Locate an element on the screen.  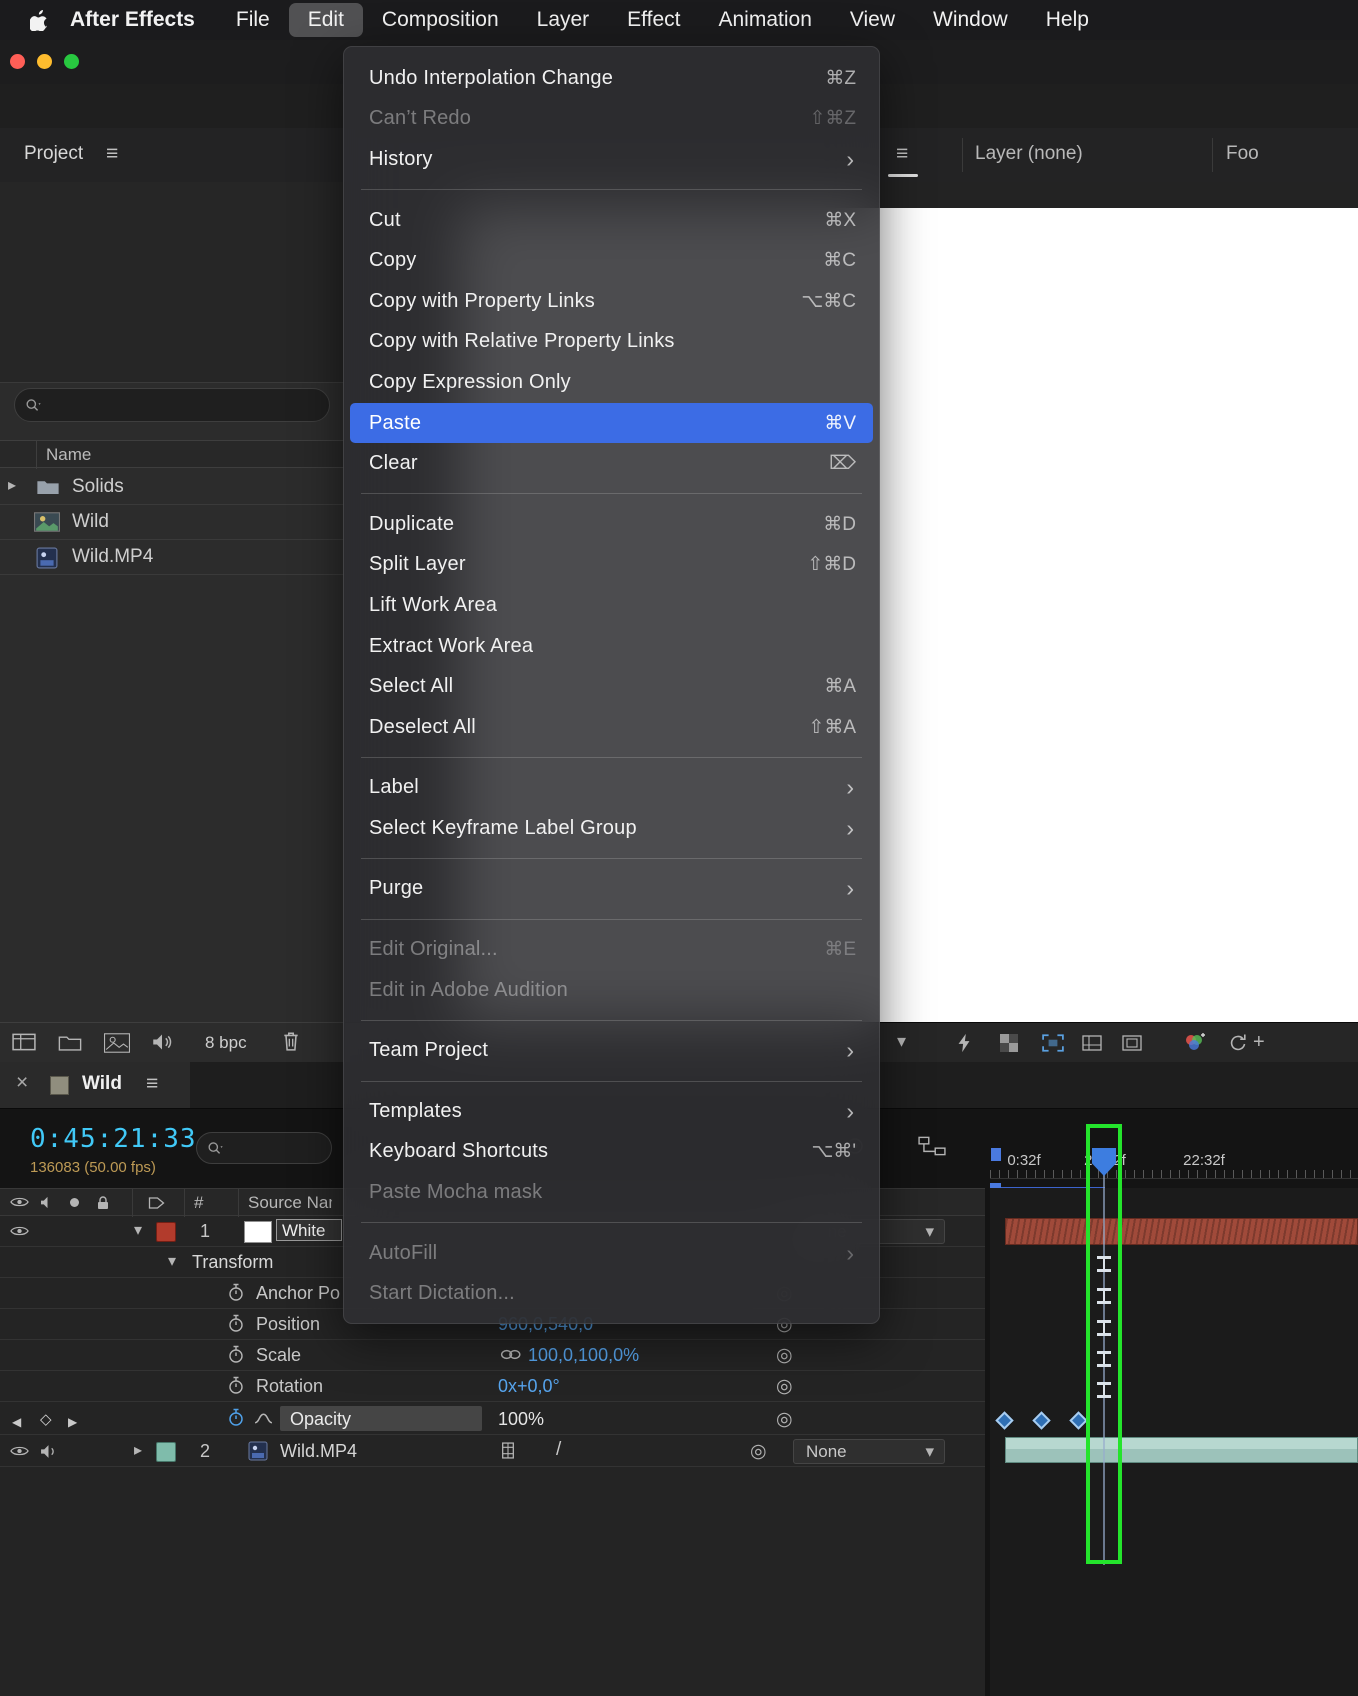
layer-name: Wild.MP4 is located at coordinates (318, 1451).